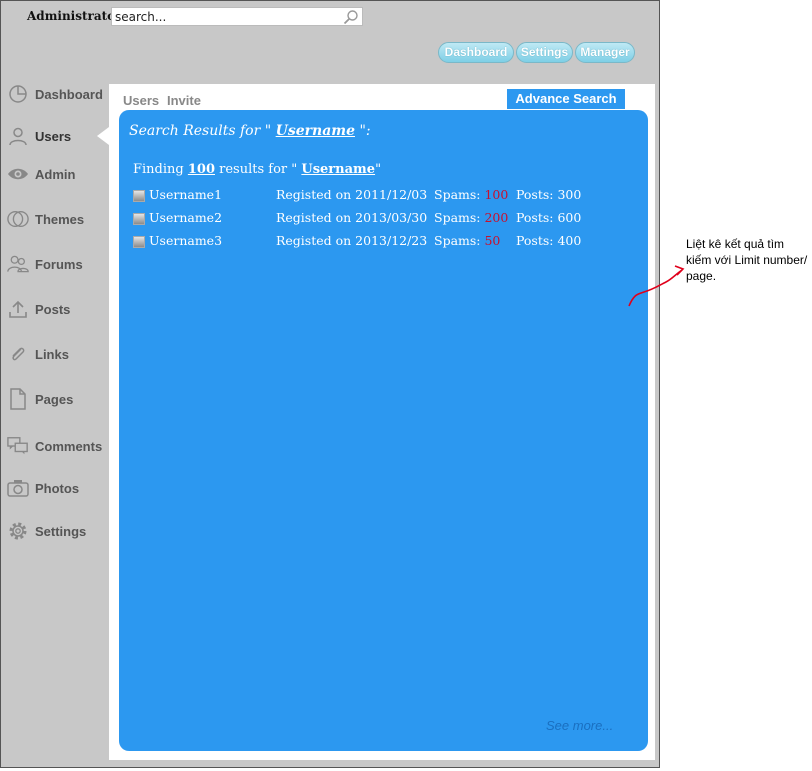 The height and width of the screenshot is (771, 812). I want to click on top-manager-button: Manager, so click(605, 52).